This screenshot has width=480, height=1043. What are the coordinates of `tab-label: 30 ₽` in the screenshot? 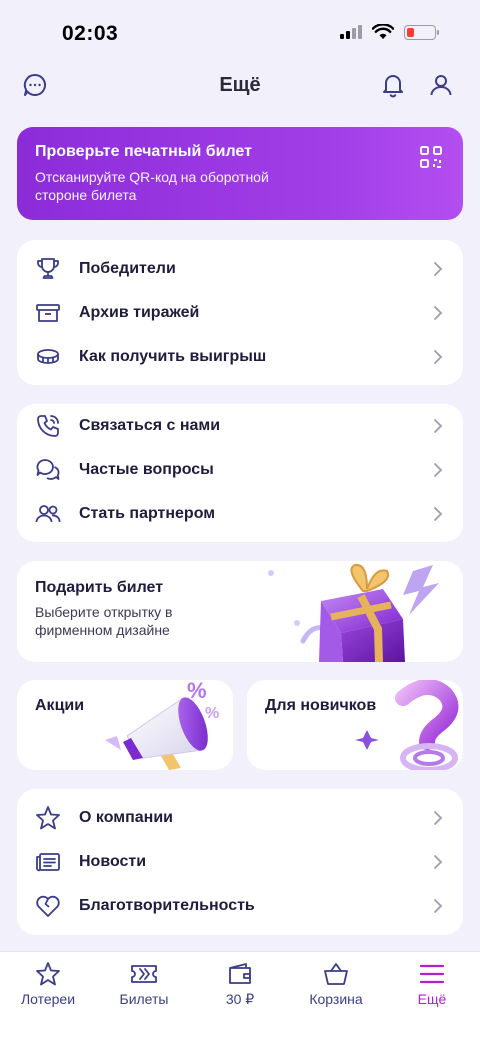 It's located at (240, 999).